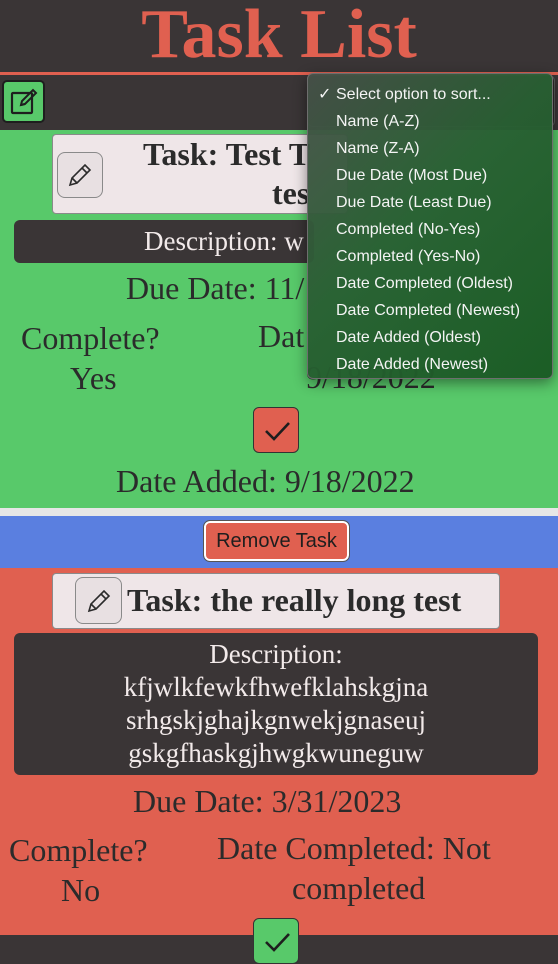 This screenshot has height=964, width=558. I want to click on date-completed-label: Dat, so click(281, 336).